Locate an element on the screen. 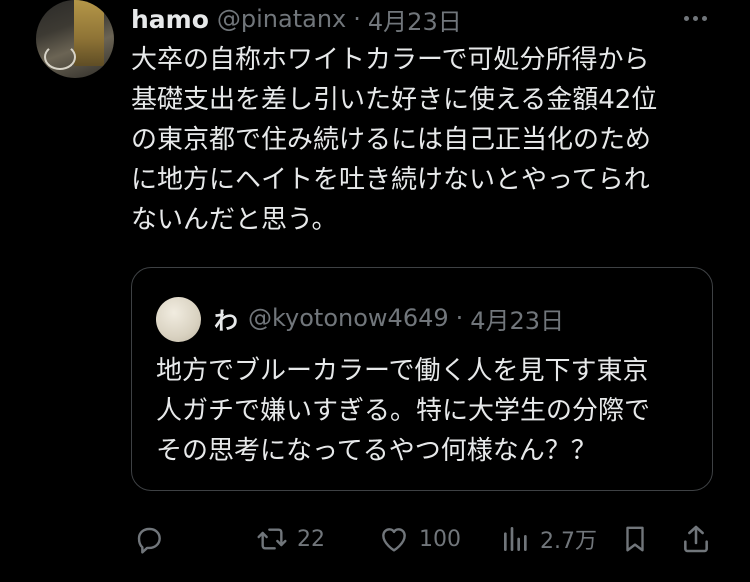 This screenshot has height=582, width=750. views-icon is located at coordinates (515, 539).